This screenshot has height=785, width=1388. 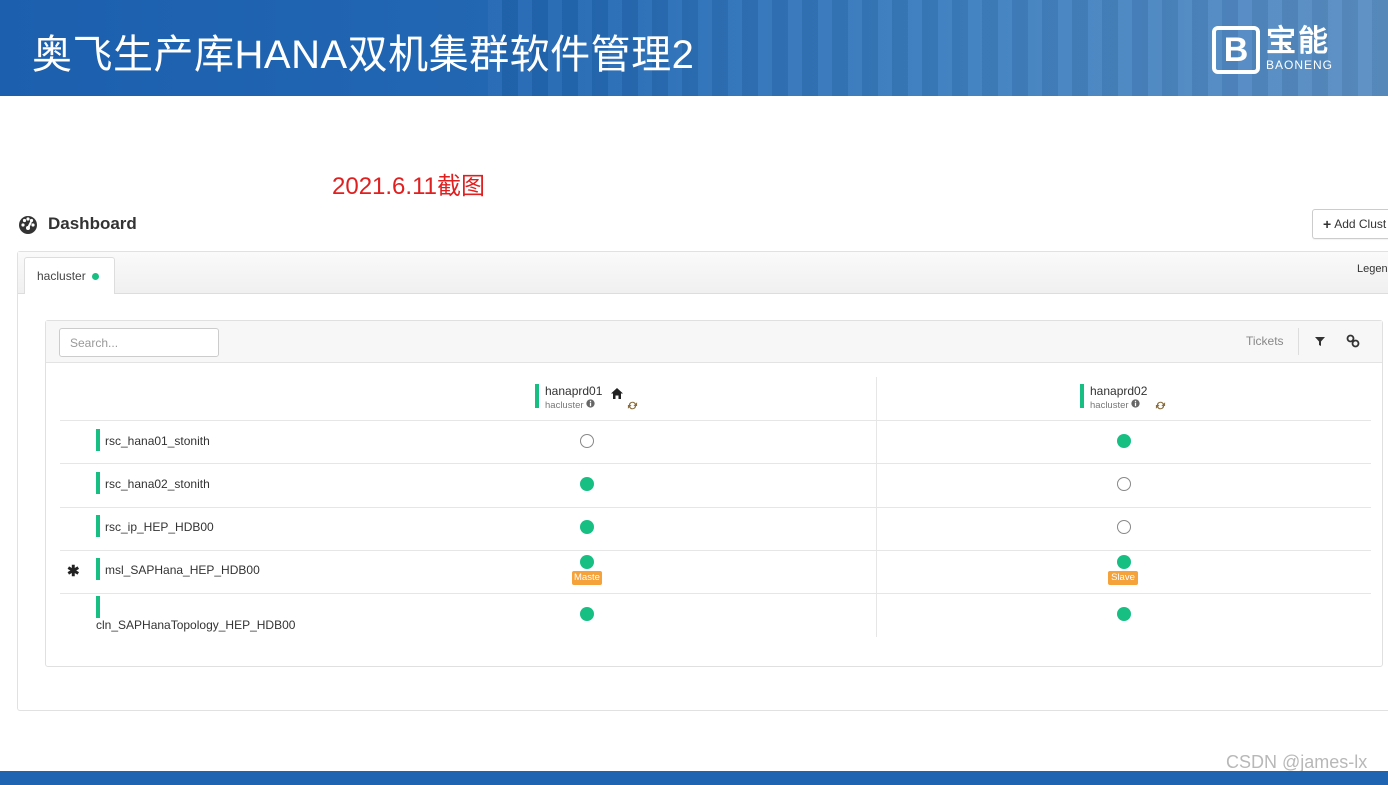 What do you see at coordinates (196, 625) in the screenshot?
I see `resource-name: cln_SAPHanaTopology_HEP_HDB00` at bounding box center [196, 625].